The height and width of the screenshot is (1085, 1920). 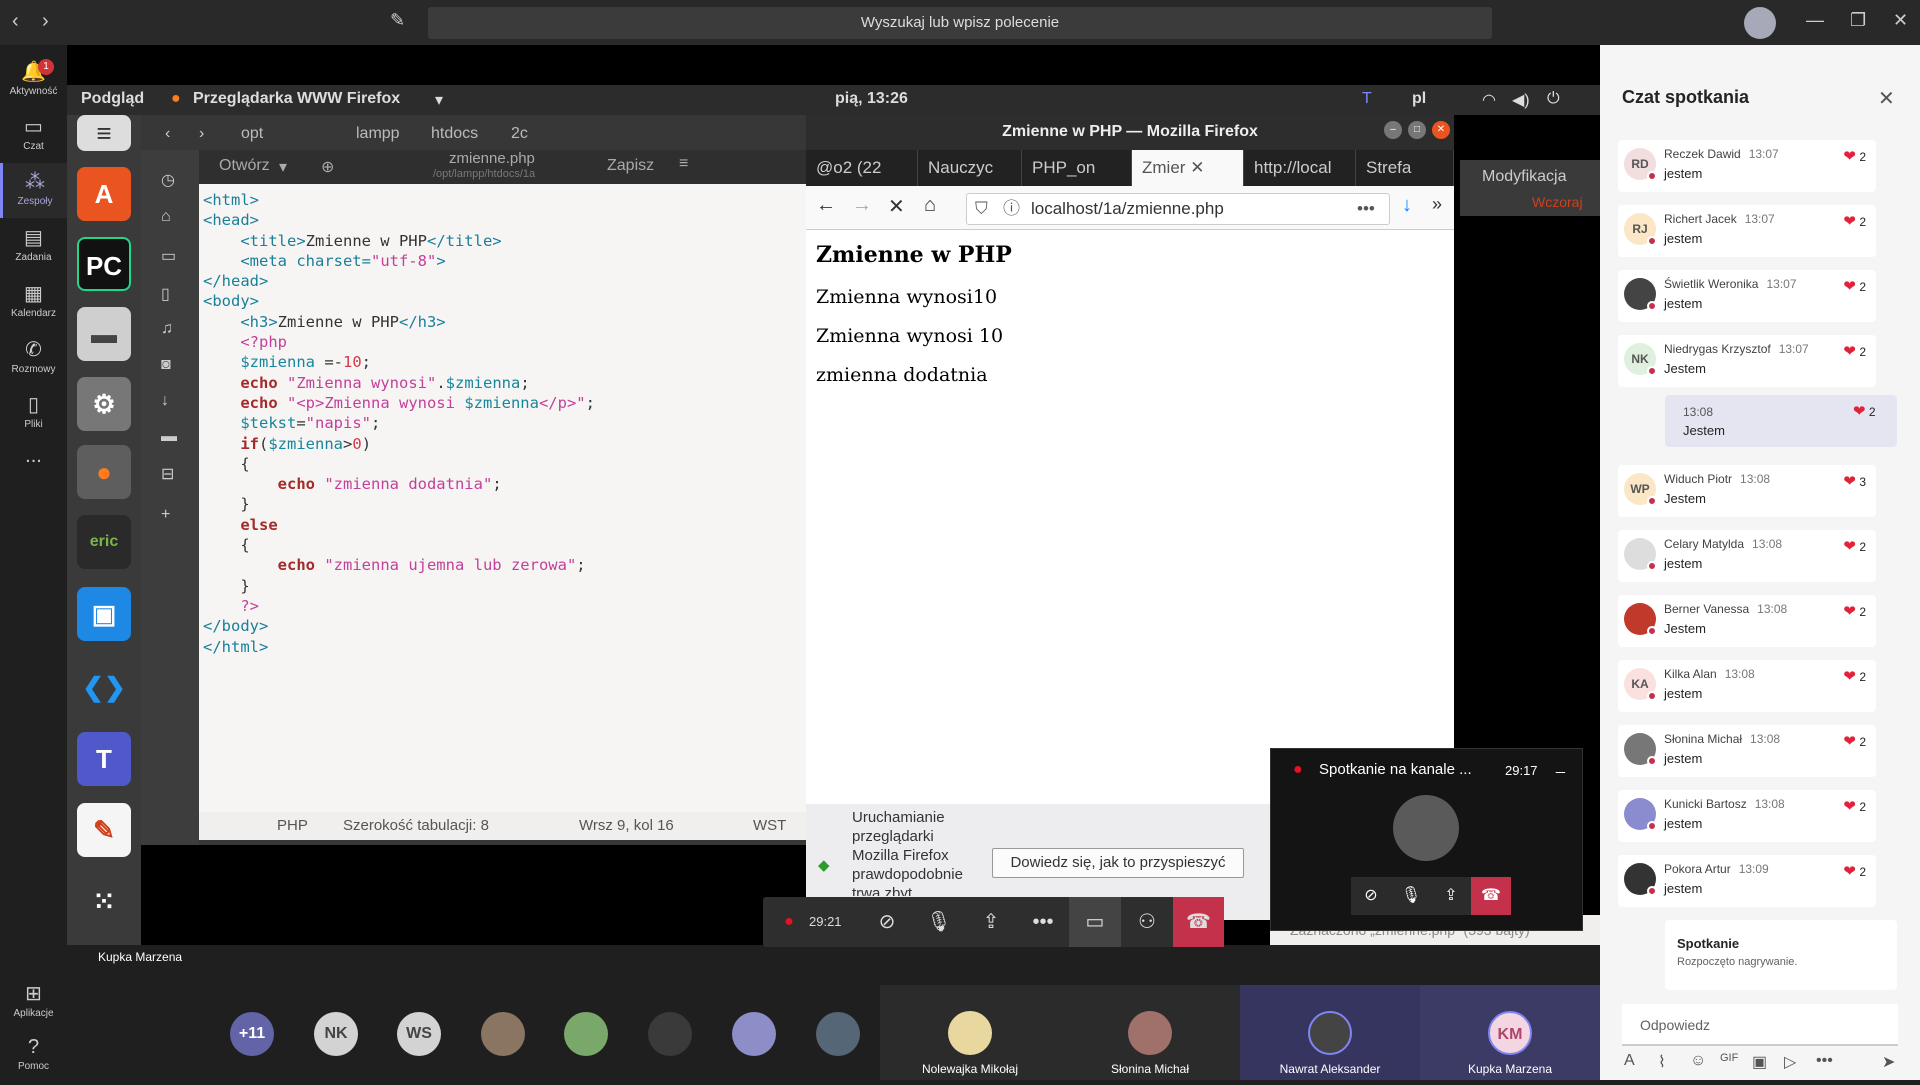 I want to click on language-selector: PHP, so click(x=292, y=825).